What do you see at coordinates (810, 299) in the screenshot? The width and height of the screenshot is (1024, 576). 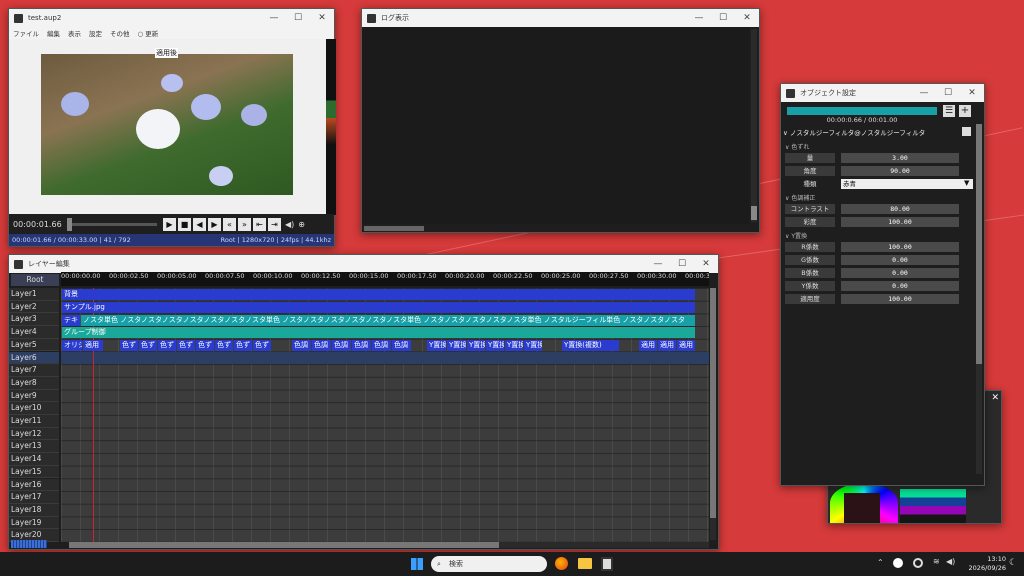 I see `prop-label: 適用度` at bounding box center [810, 299].